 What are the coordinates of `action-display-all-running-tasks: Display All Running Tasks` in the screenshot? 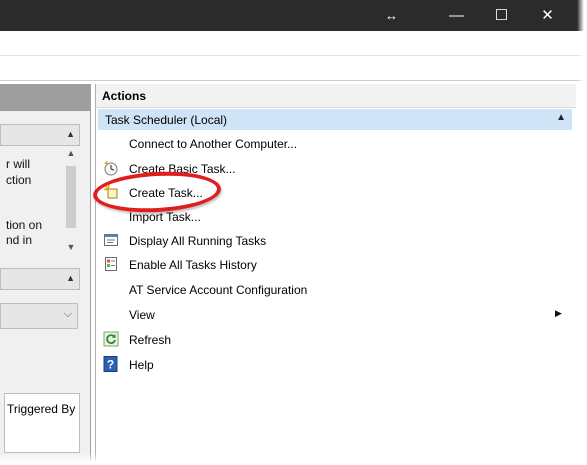 It's located at (331, 241).